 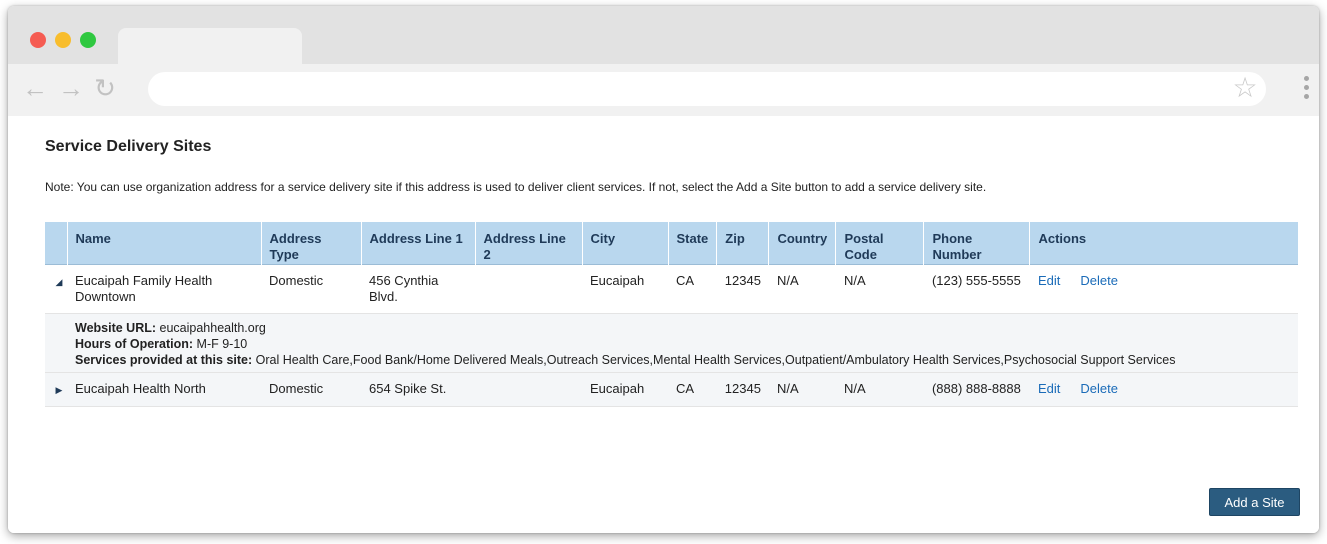 What do you see at coordinates (418, 389) in the screenshot?
I see `cell-address-line-1: 654 Spike St.` at bounding box center [418, 389].